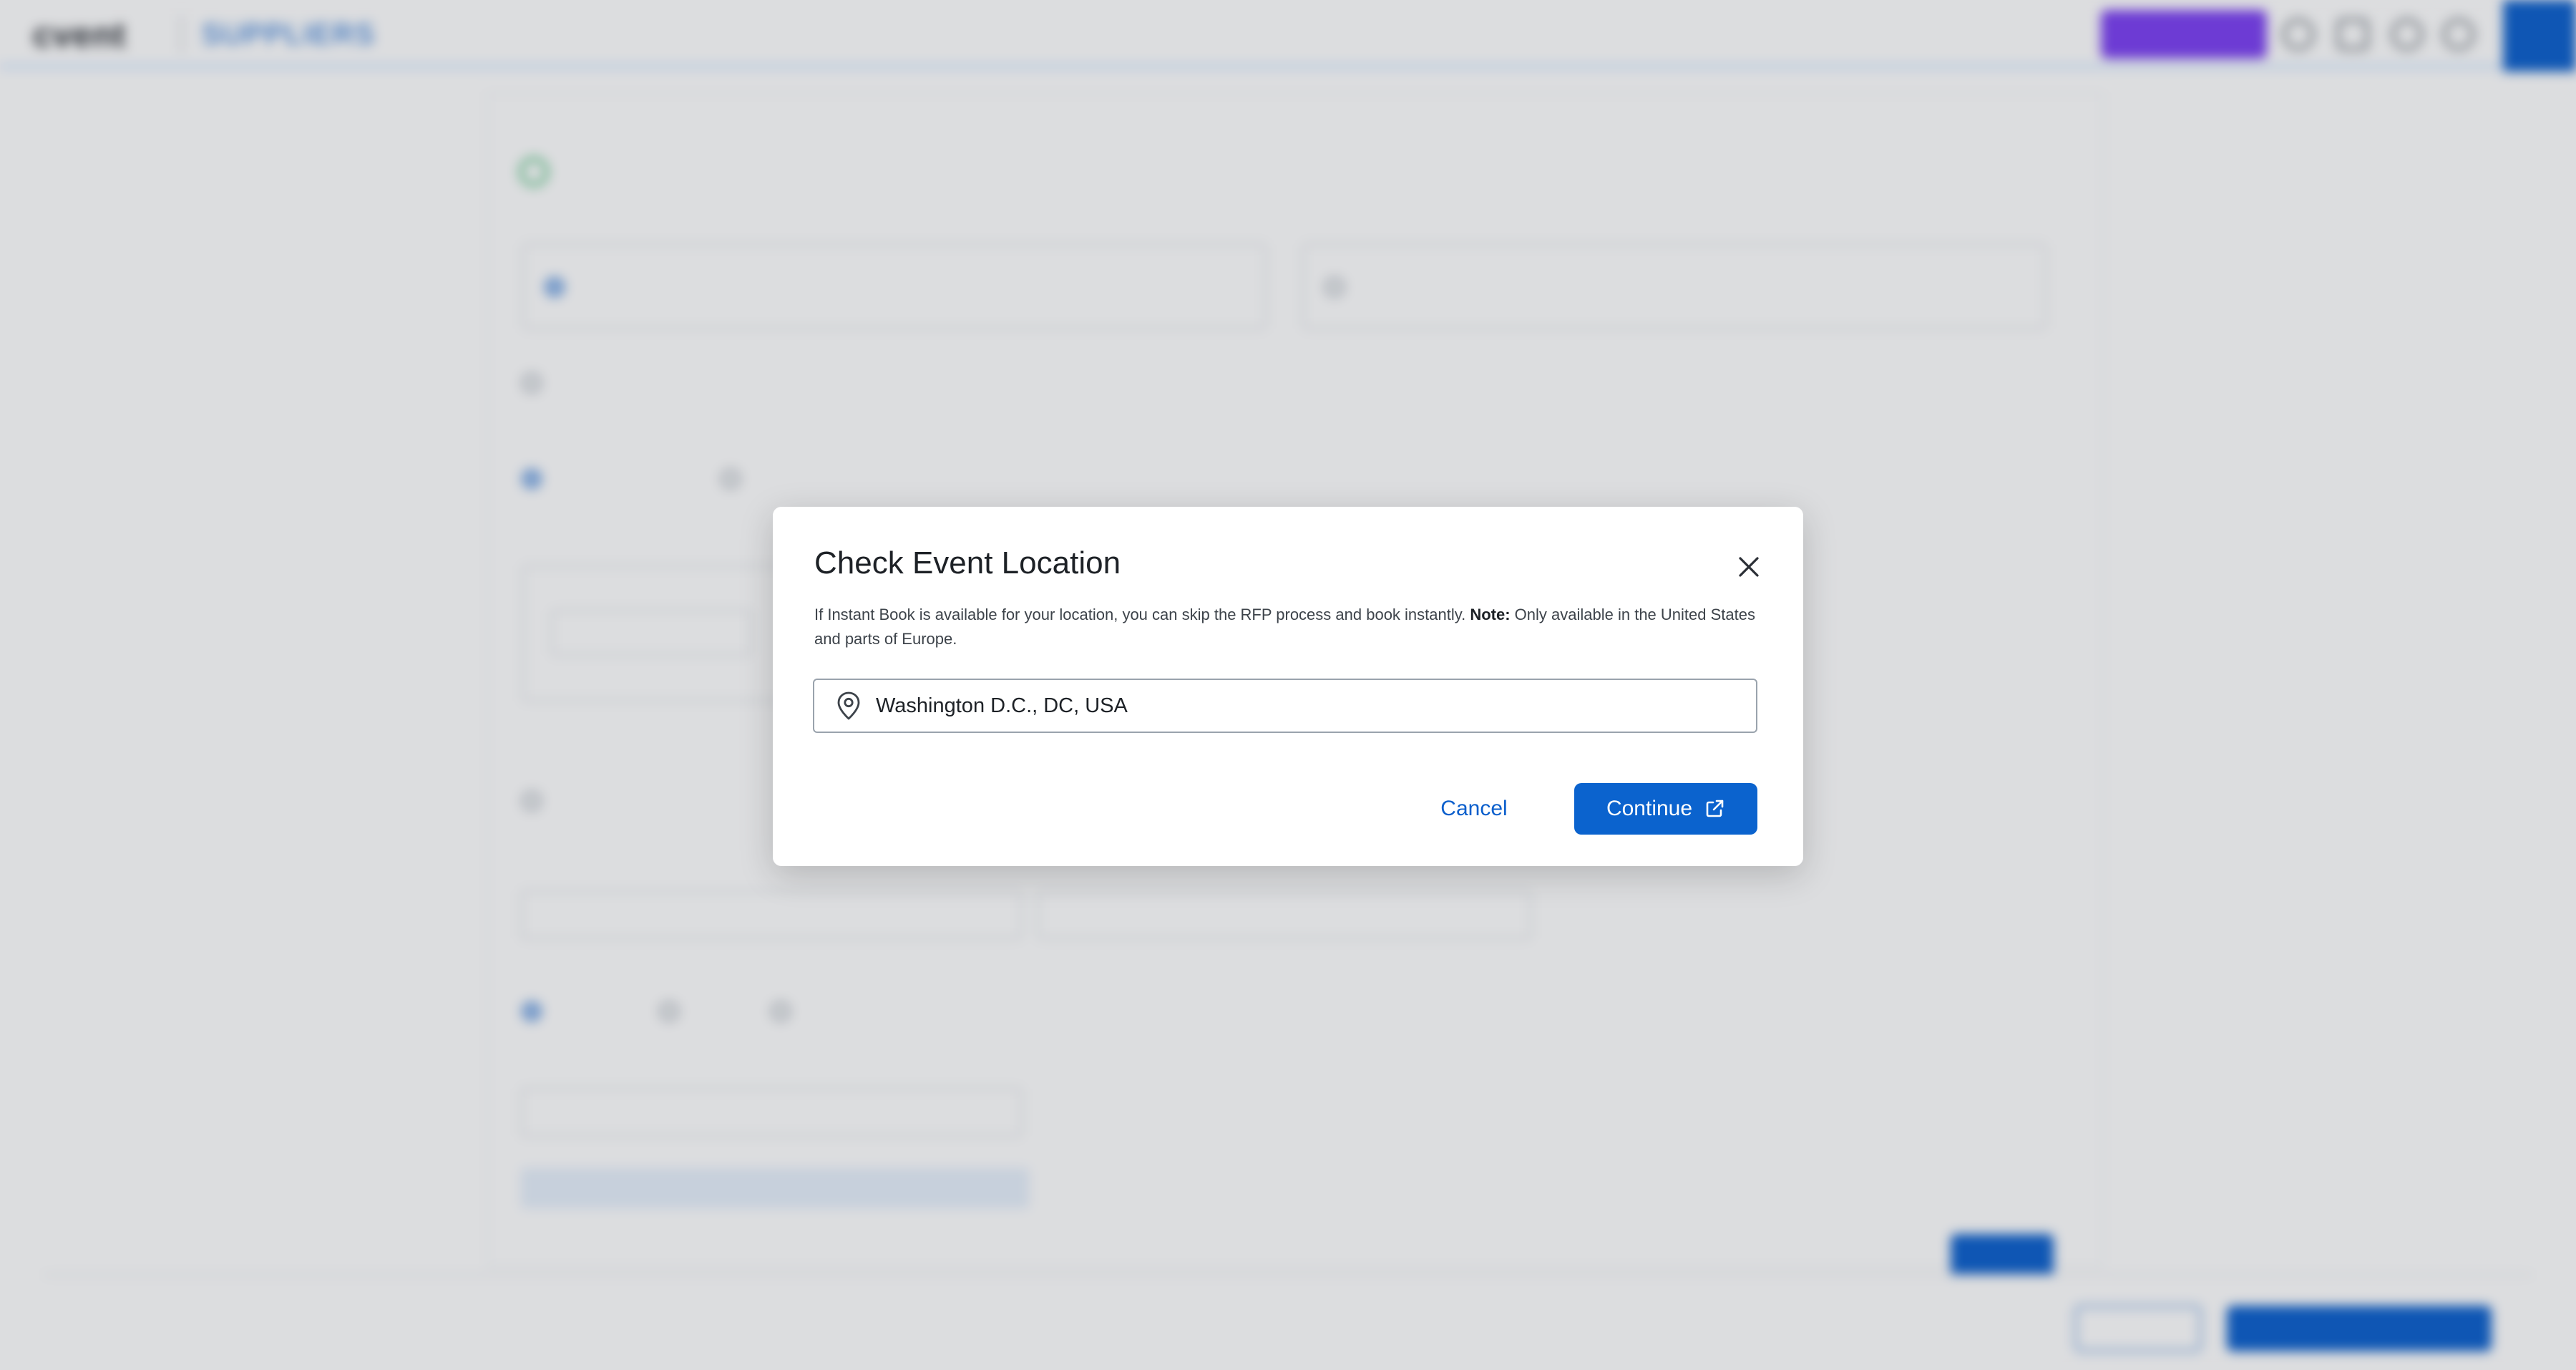  What do you see at coordinates (1474, 809) in the screenshot?
I see `cancel-button: Cancel` at bounding box center [1474, 809].